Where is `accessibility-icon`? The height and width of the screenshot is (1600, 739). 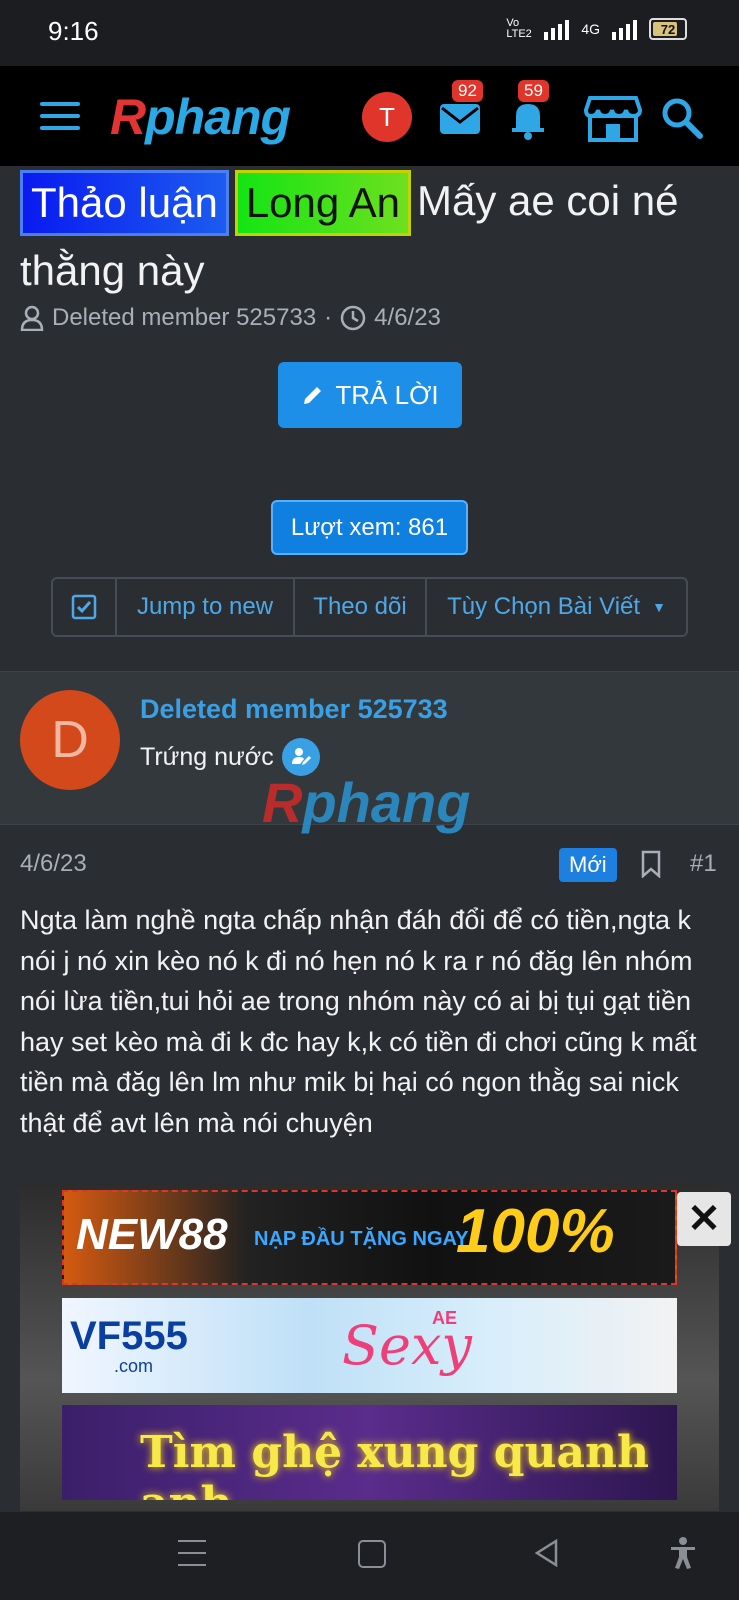 accessibility-icon is located at coordinates (683, 1555).